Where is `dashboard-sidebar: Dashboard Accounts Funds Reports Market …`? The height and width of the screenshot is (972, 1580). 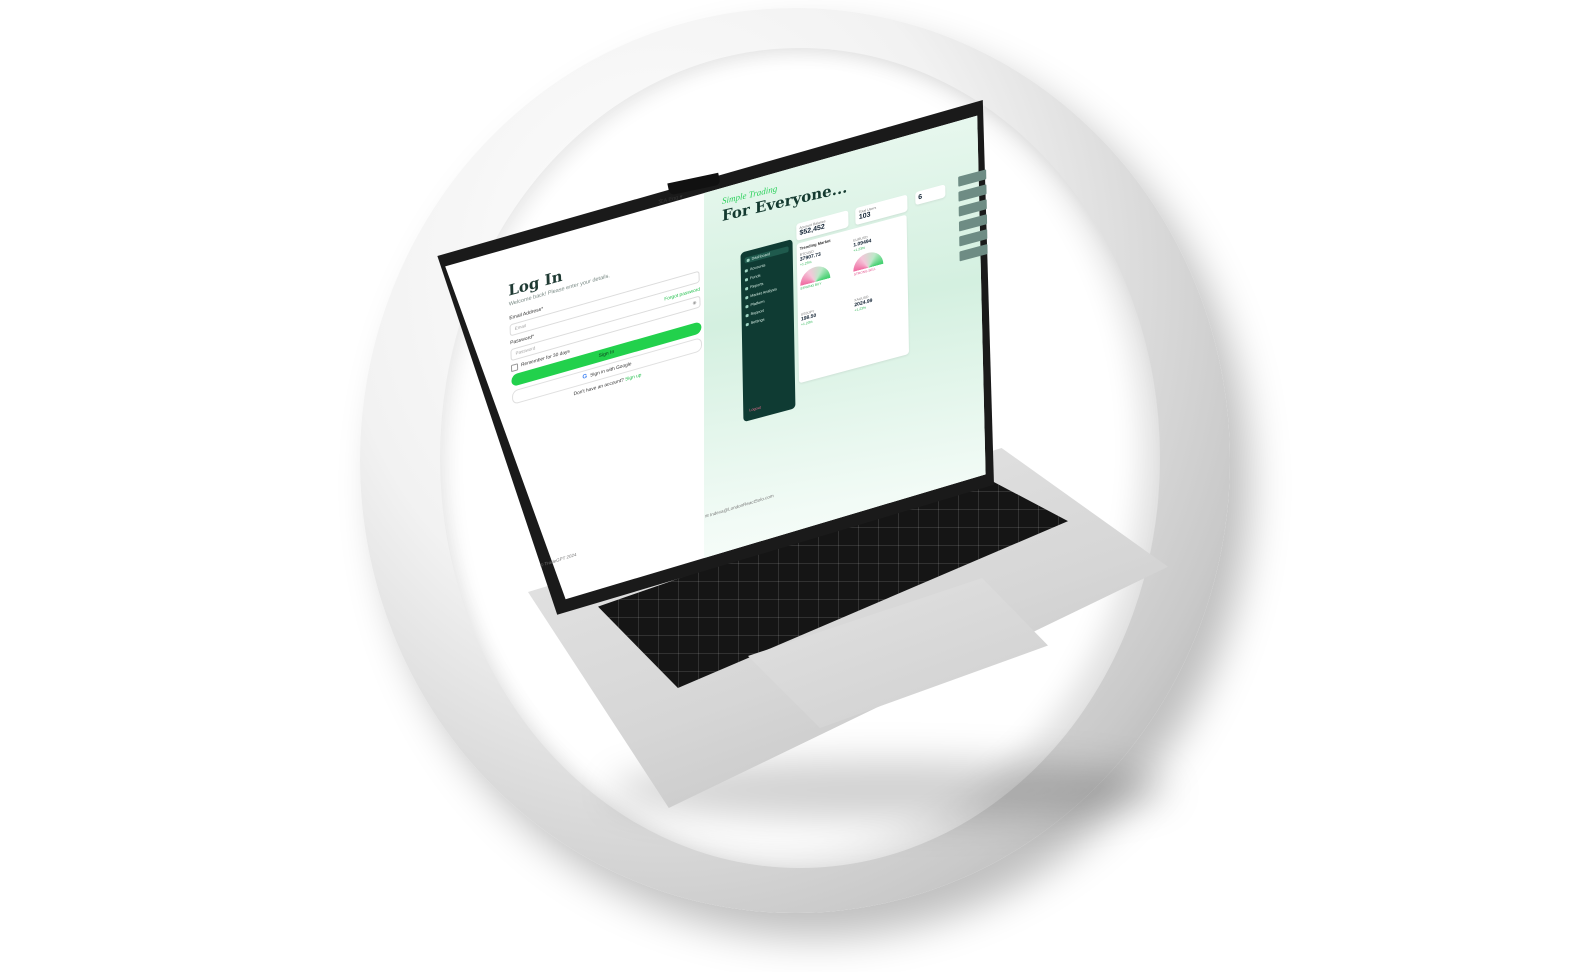 dashboard-sidebar: Dashboard Accounts Funds Reports Market … is located at coordinates (768, 331).